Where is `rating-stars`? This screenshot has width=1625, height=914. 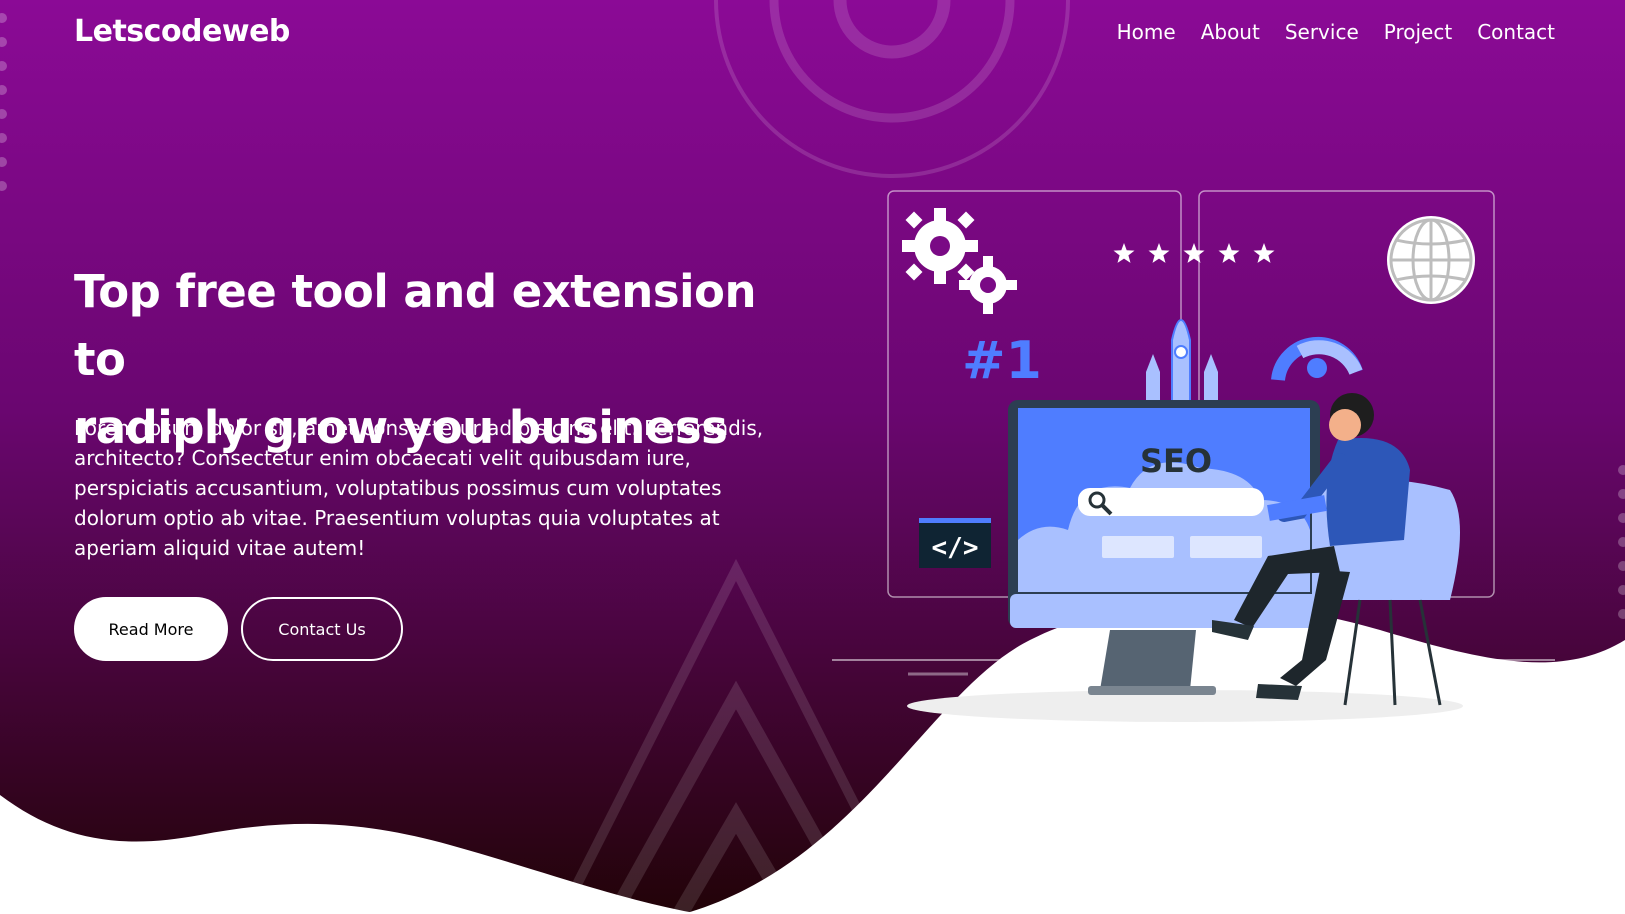 rating-stars is located at coordinates (1194, 253).